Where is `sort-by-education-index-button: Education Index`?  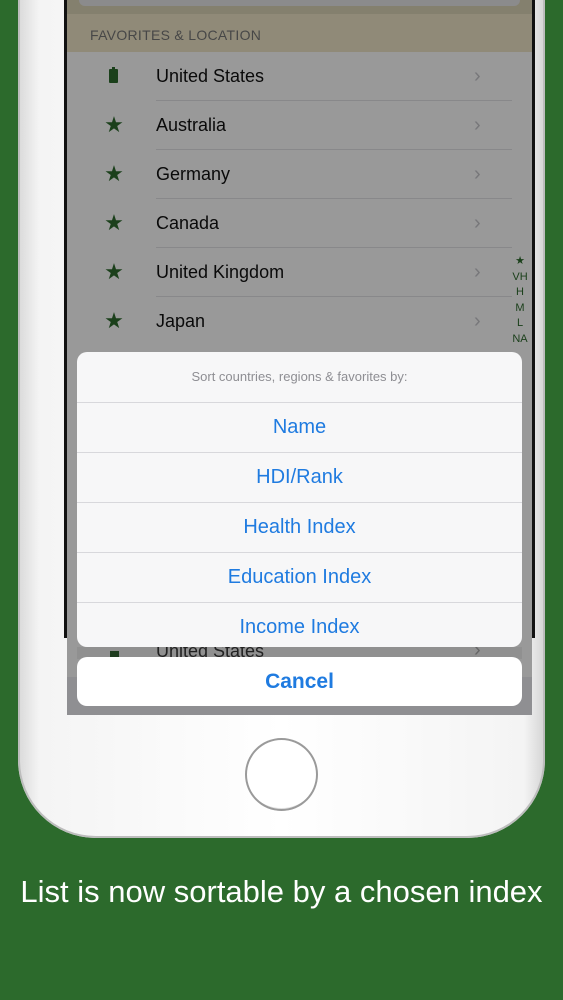
sort-by-education-index-button: Education Index is located at coordinates (299, 578).